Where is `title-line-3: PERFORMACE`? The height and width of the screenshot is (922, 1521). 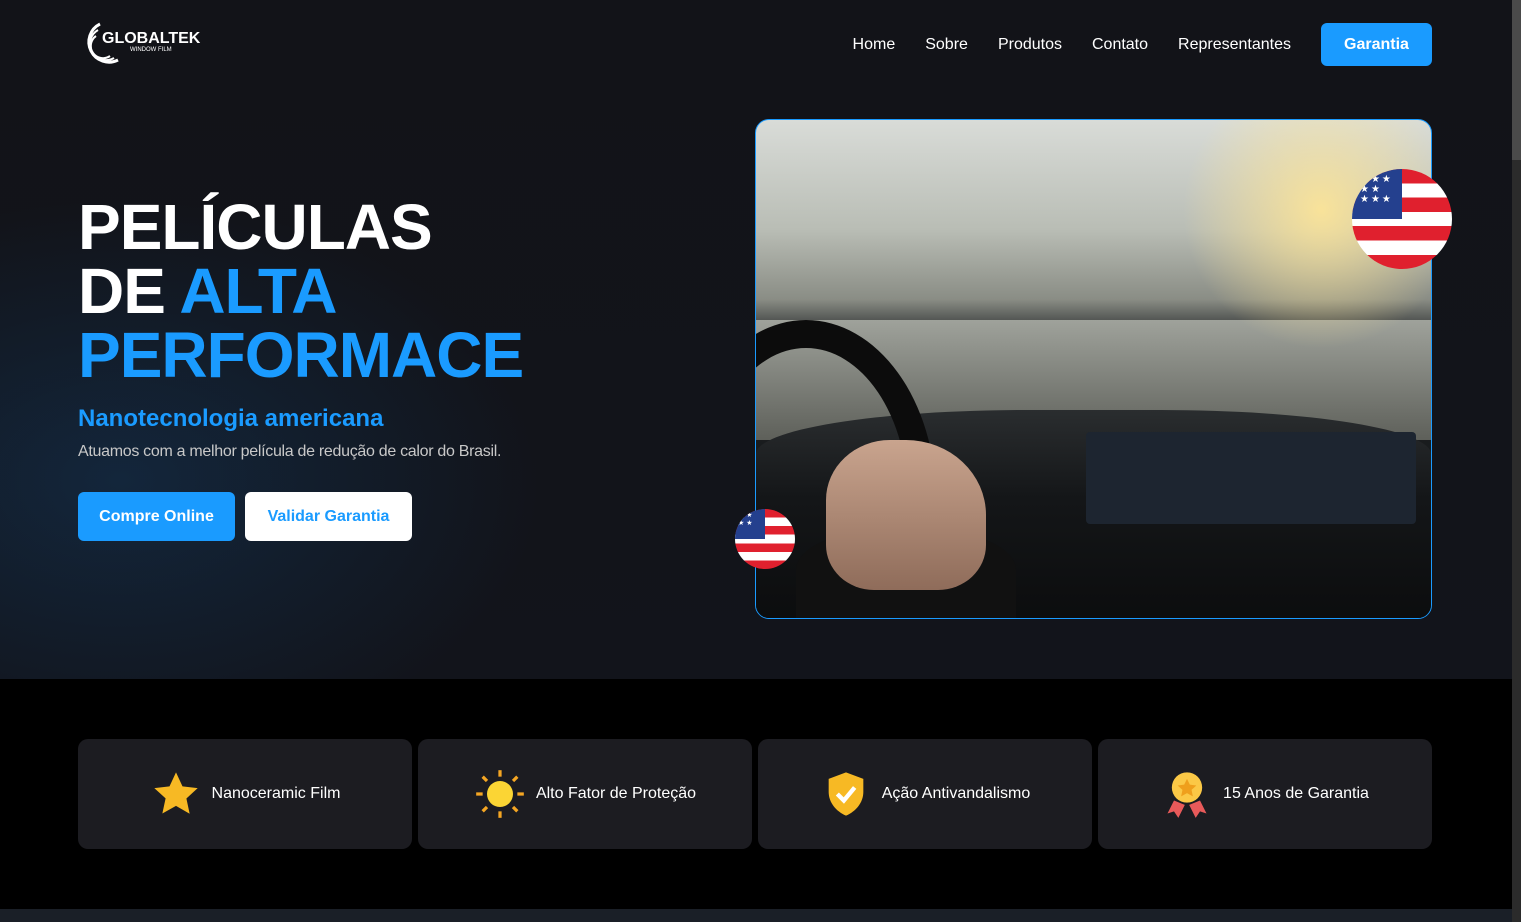
title-line-3: PERFORMACE is located at coordinates (301, 355).